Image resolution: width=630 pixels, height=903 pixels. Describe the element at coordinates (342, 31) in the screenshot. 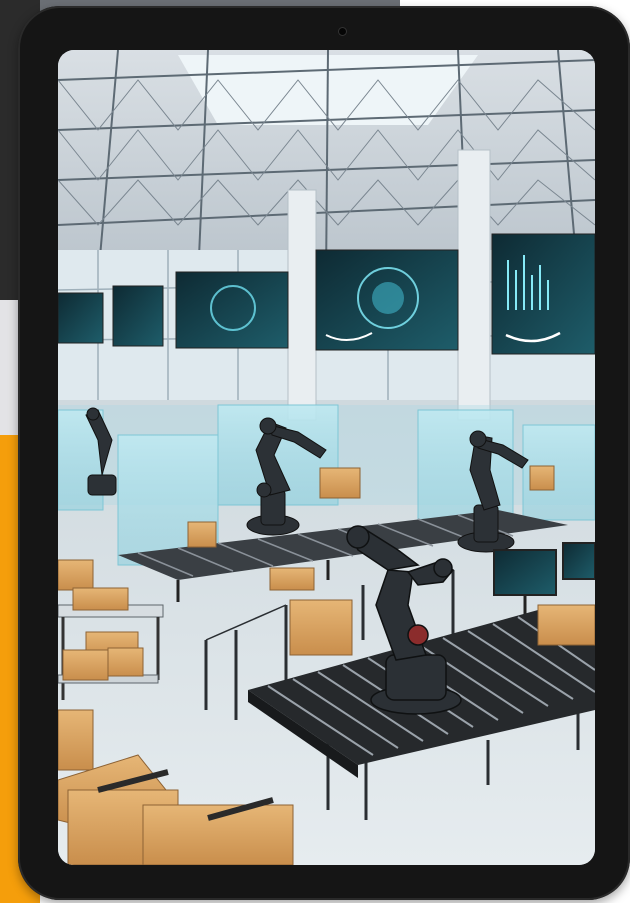

I see `front-camera-icon` at that location.